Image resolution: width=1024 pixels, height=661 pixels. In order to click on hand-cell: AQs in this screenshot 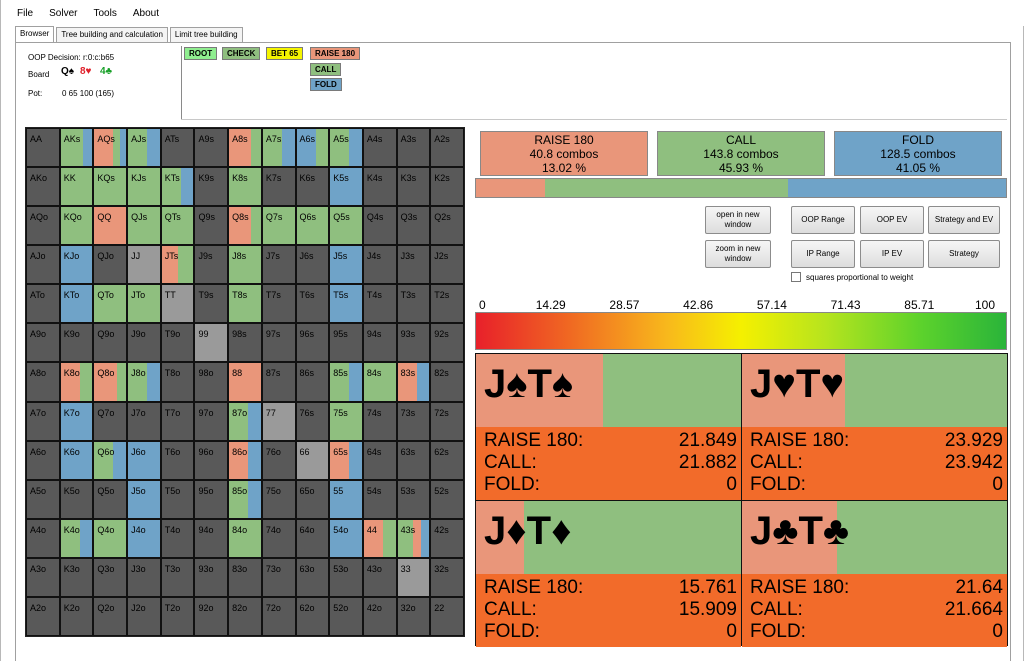, I will do `click(110, 148)`.